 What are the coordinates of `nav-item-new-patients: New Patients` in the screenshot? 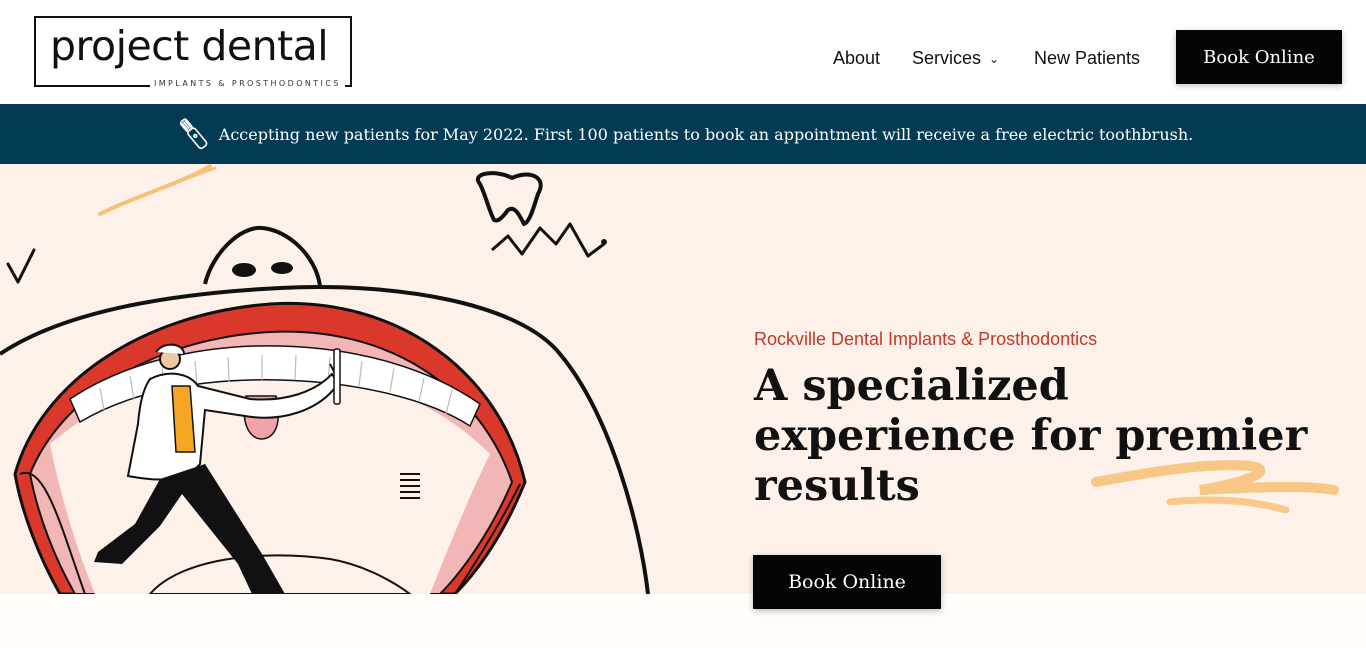 It's located at (1087, 58).